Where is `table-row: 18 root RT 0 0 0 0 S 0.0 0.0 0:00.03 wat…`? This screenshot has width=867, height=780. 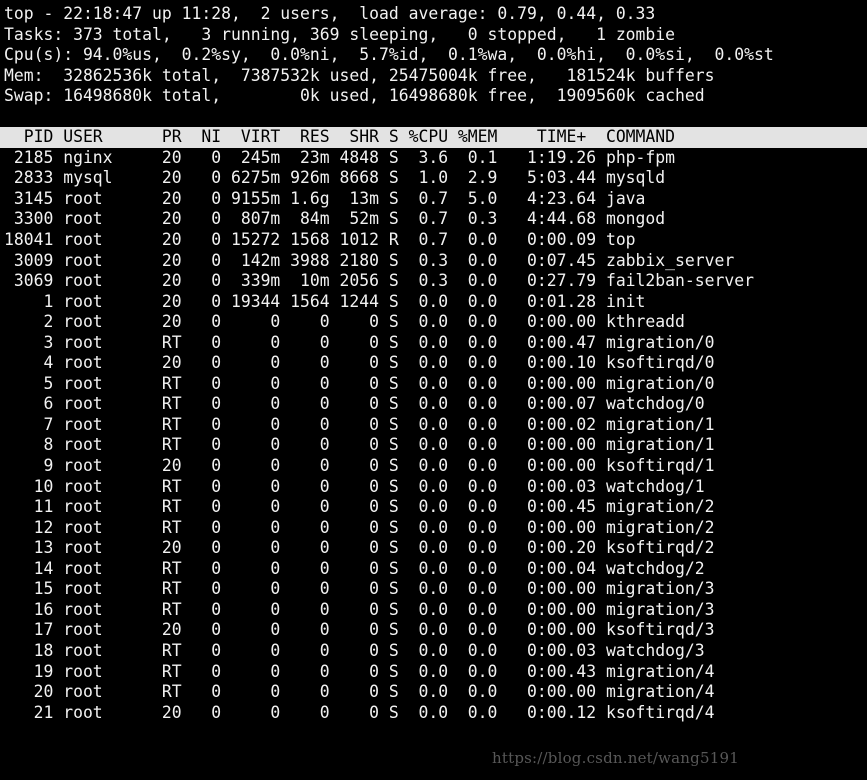 table-row: 18 root RT 0 0 0 0 S 0.0 0.0 0:00.03 wat… is located at coordinates (354, 650).